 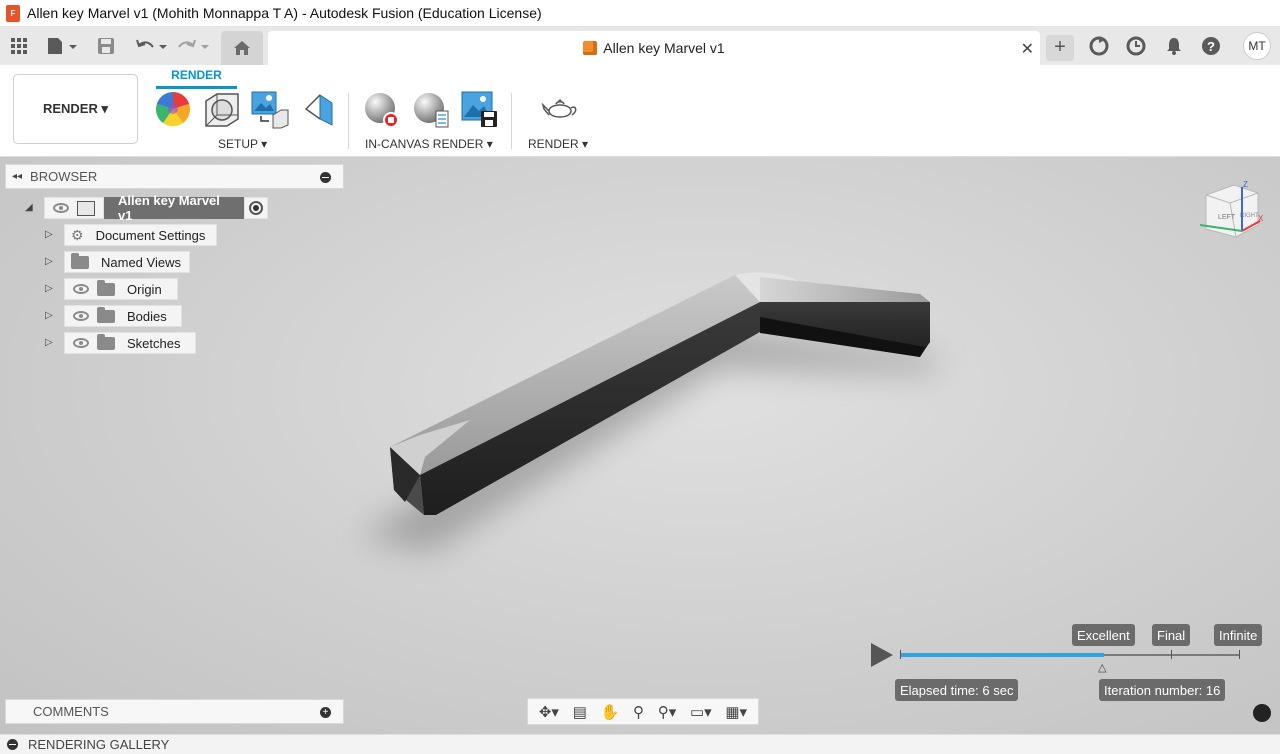 What do you see at coordinates (1257, 46) in the screenshot?
I see `user-avatar: MT` at bounding box center [1257, 46].